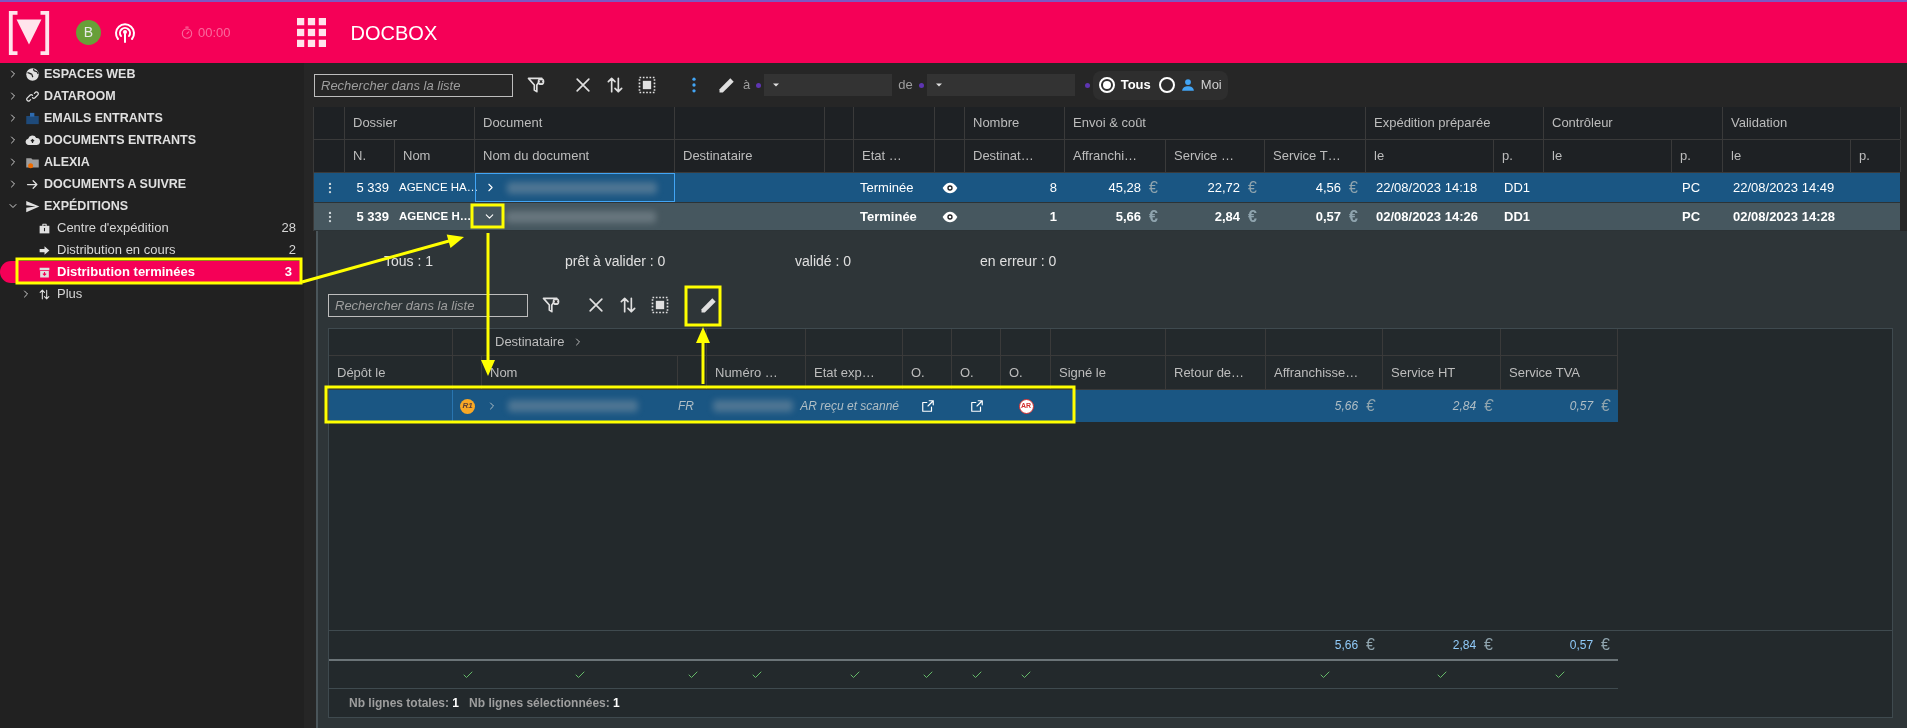 This screenshot has height=728, width=1907. What do you see at coordinates (544, 703) in the screenshot?
I see `footer-summary: Nb lignes sélectionnées: 1` at bounding box center [544, 703].